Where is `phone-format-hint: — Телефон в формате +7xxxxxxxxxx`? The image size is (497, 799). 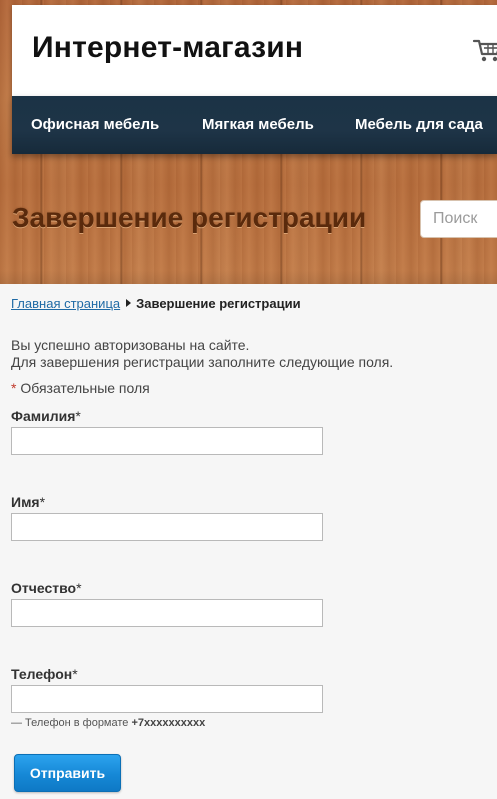
phone-format-hint: — Телефон в формате +7xxxxxxxxxx is located at coordinates (108, 723).